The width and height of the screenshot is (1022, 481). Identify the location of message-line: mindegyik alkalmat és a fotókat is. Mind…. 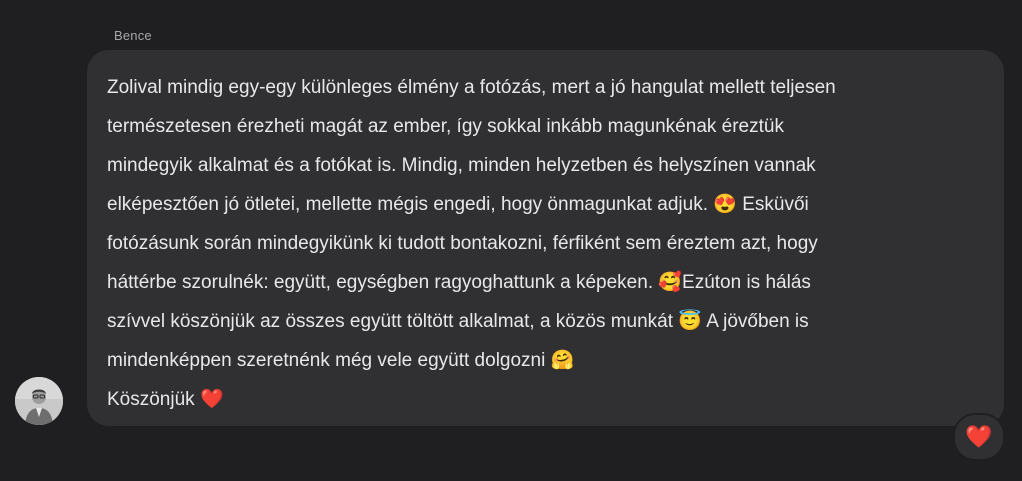
(461, 165).